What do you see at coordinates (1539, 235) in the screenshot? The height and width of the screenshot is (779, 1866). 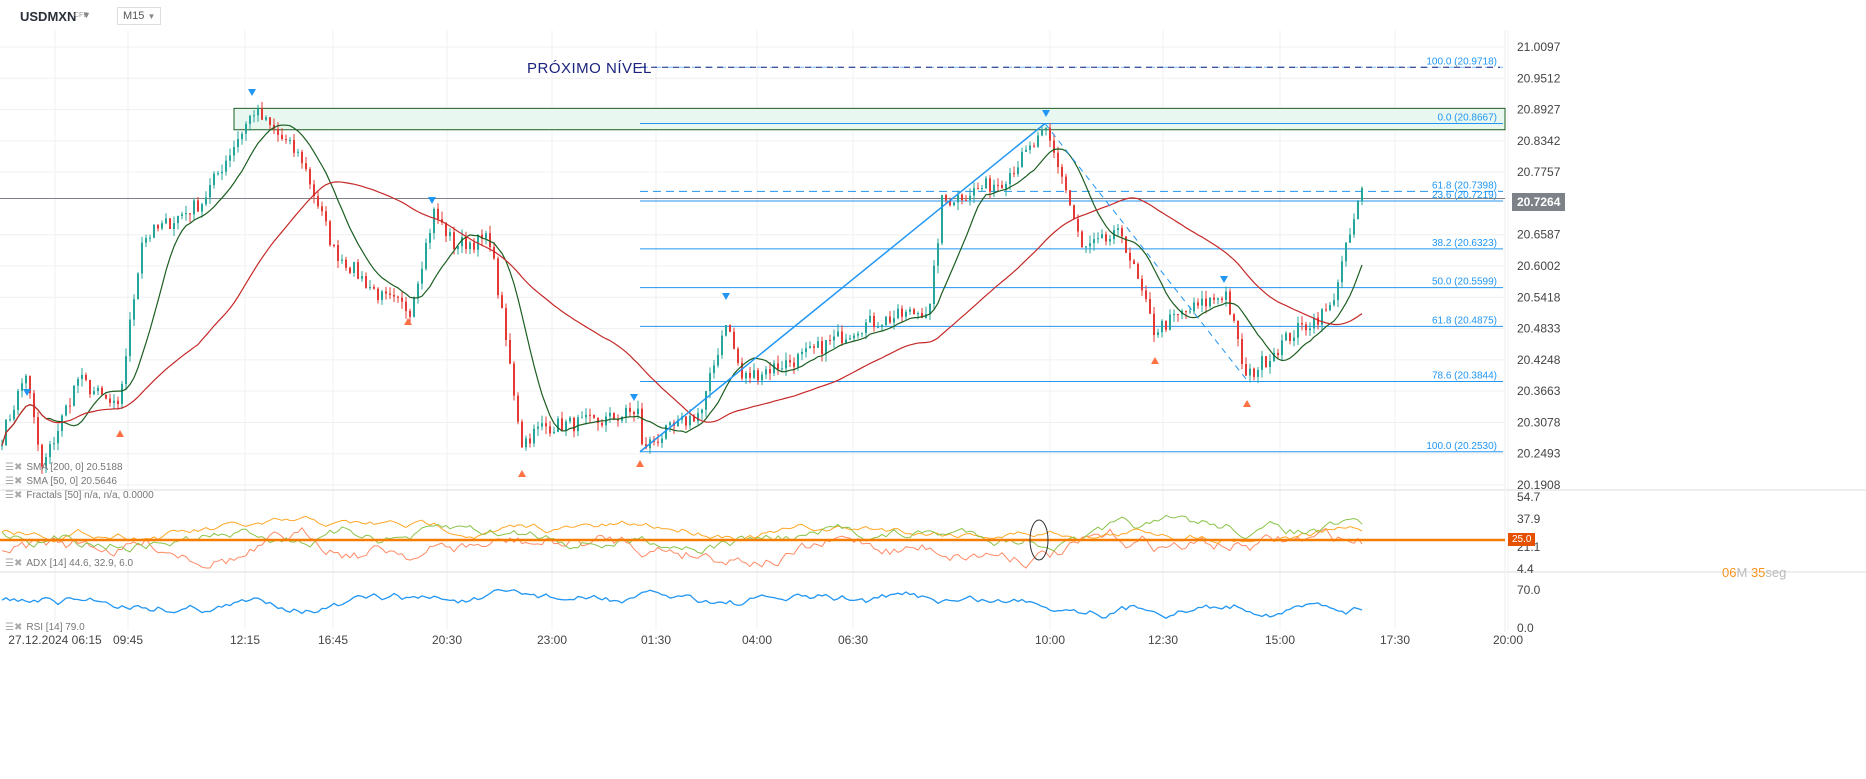 I see `price-tick: 20.6587` at bounding box center [1539, 235].